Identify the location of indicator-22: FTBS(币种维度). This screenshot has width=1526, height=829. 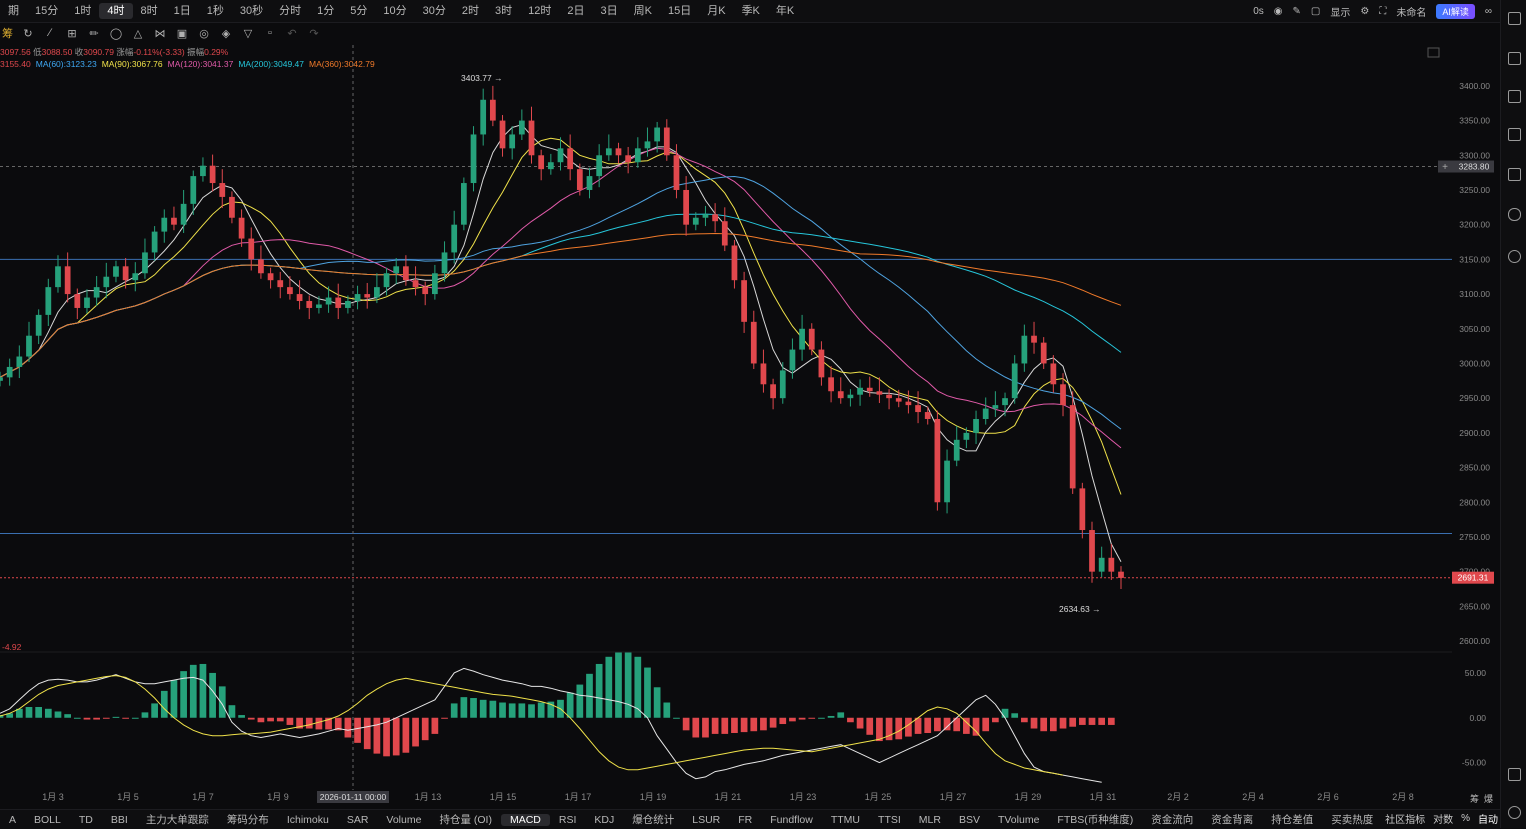
(1095, 819).